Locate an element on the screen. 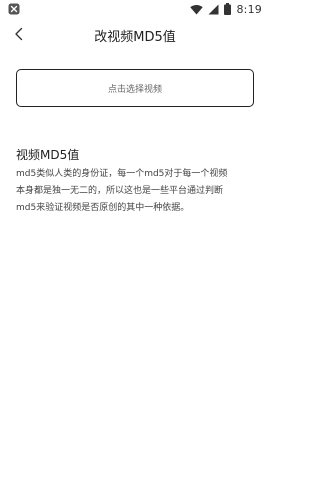  status-bar: 8:19 is located at coordinates (135, 9).